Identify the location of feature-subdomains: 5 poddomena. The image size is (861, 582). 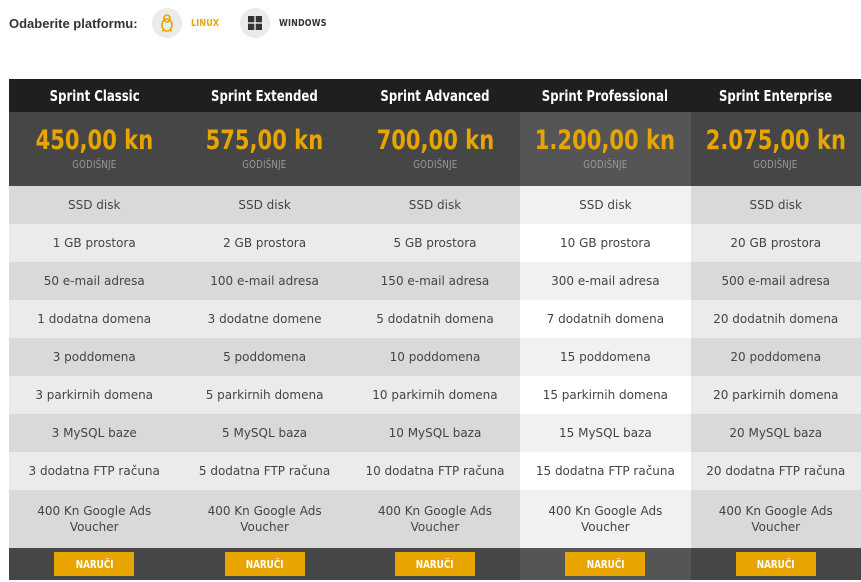
(264, 357).